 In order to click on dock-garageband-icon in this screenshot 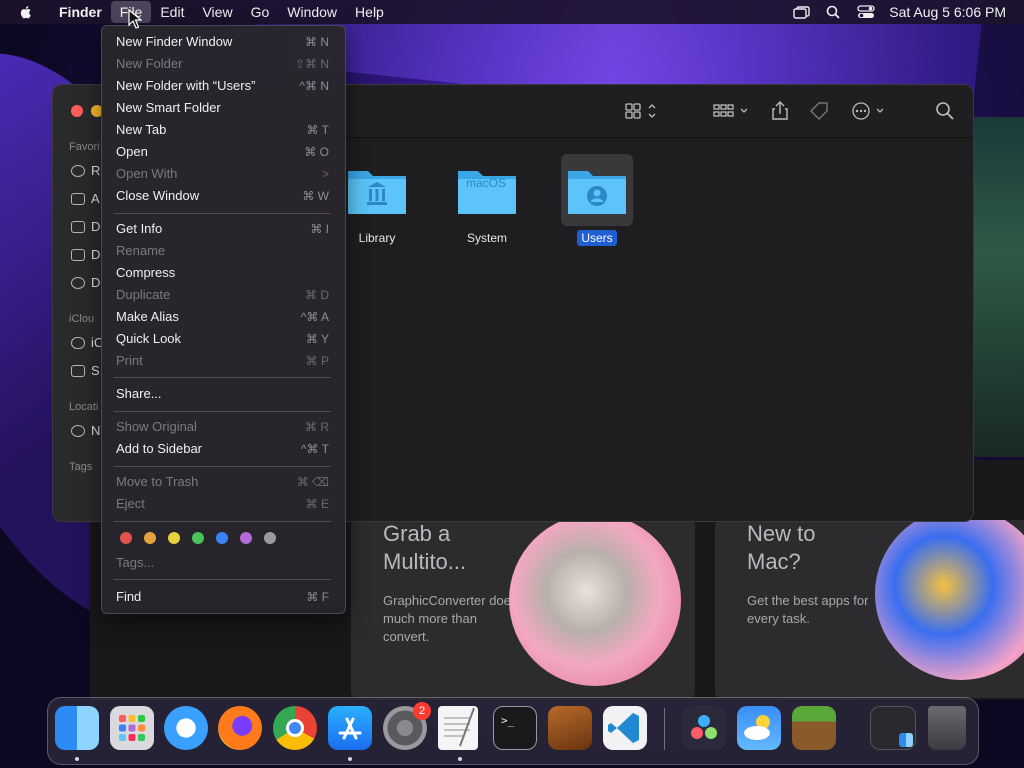, I will do `click(570, 728)`.